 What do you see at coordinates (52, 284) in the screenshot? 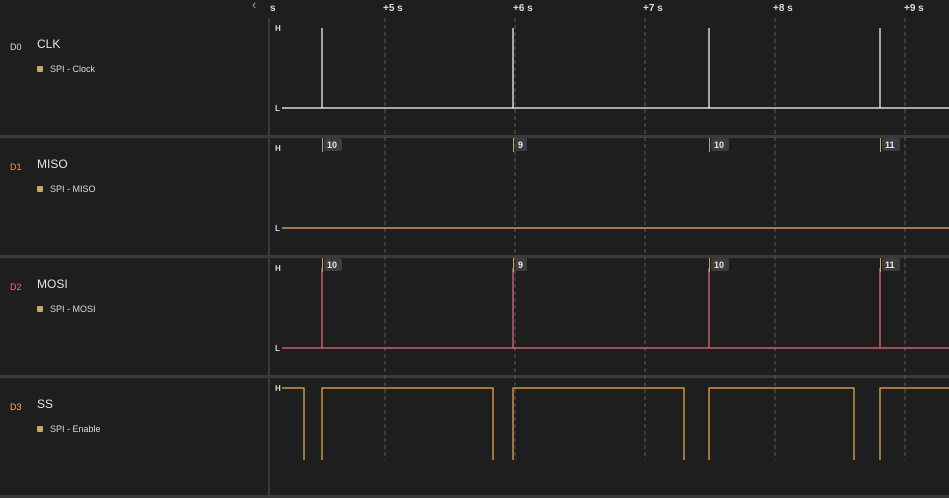
I see `channel-name: MOSI` at bounding box center [52, 284].